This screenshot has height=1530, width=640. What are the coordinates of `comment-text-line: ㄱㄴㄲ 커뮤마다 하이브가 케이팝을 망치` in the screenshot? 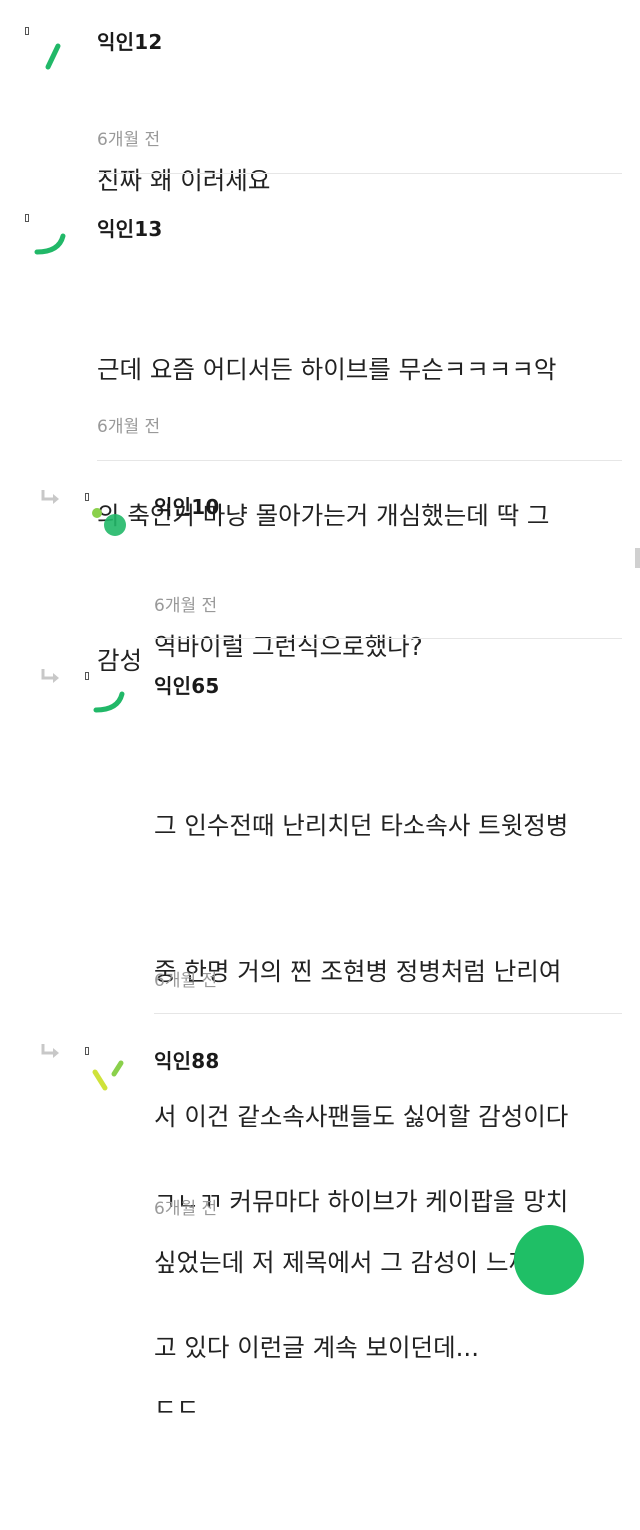 It's located at (361, 1201).